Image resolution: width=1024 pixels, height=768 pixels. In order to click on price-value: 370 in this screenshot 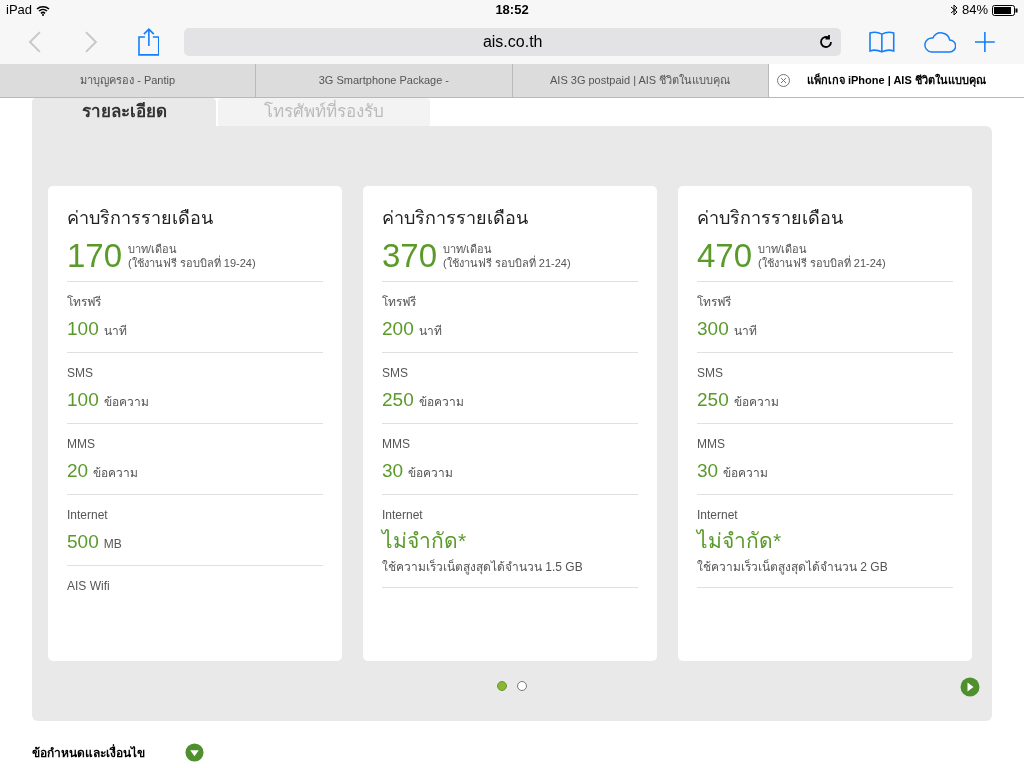, I will do `click(410, 255)`.